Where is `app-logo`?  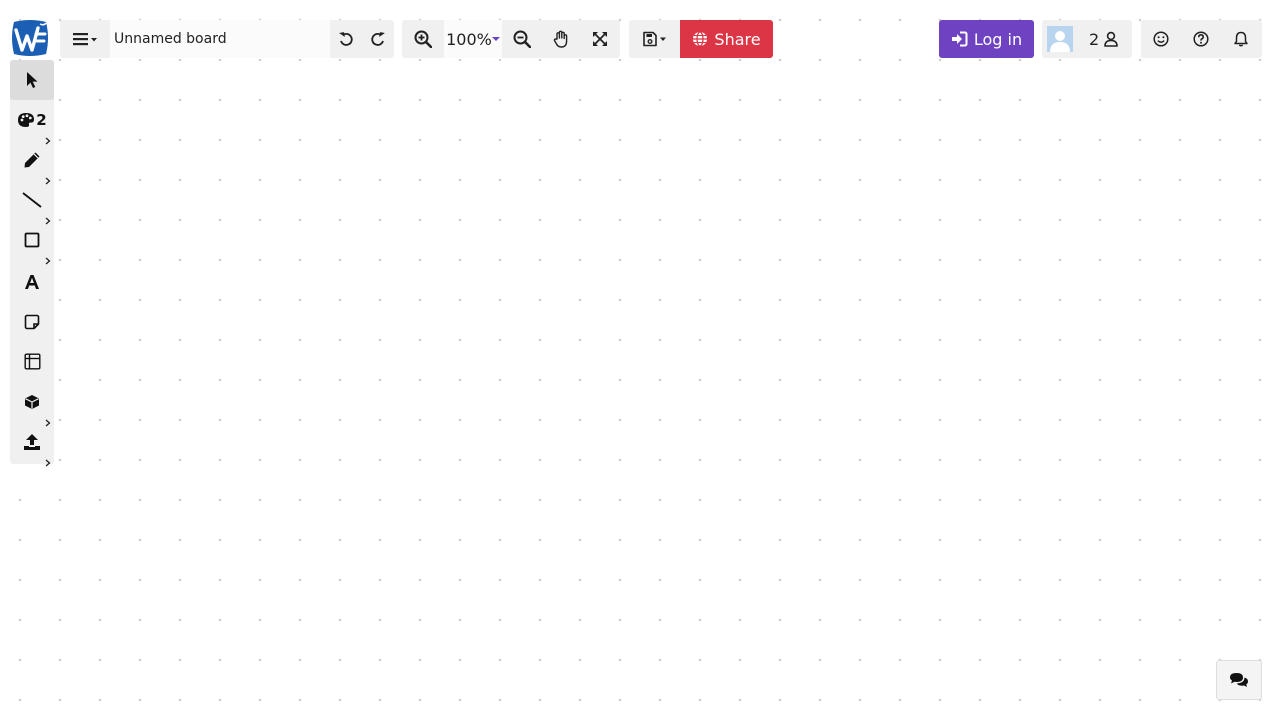
app-logo is located at coordinates (30, 38).